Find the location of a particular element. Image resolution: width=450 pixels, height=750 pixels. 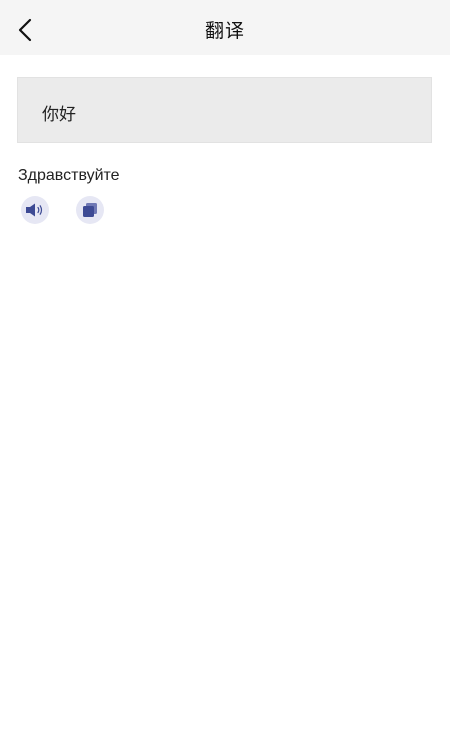

speaker-icon is located at coordinates (34, 210).